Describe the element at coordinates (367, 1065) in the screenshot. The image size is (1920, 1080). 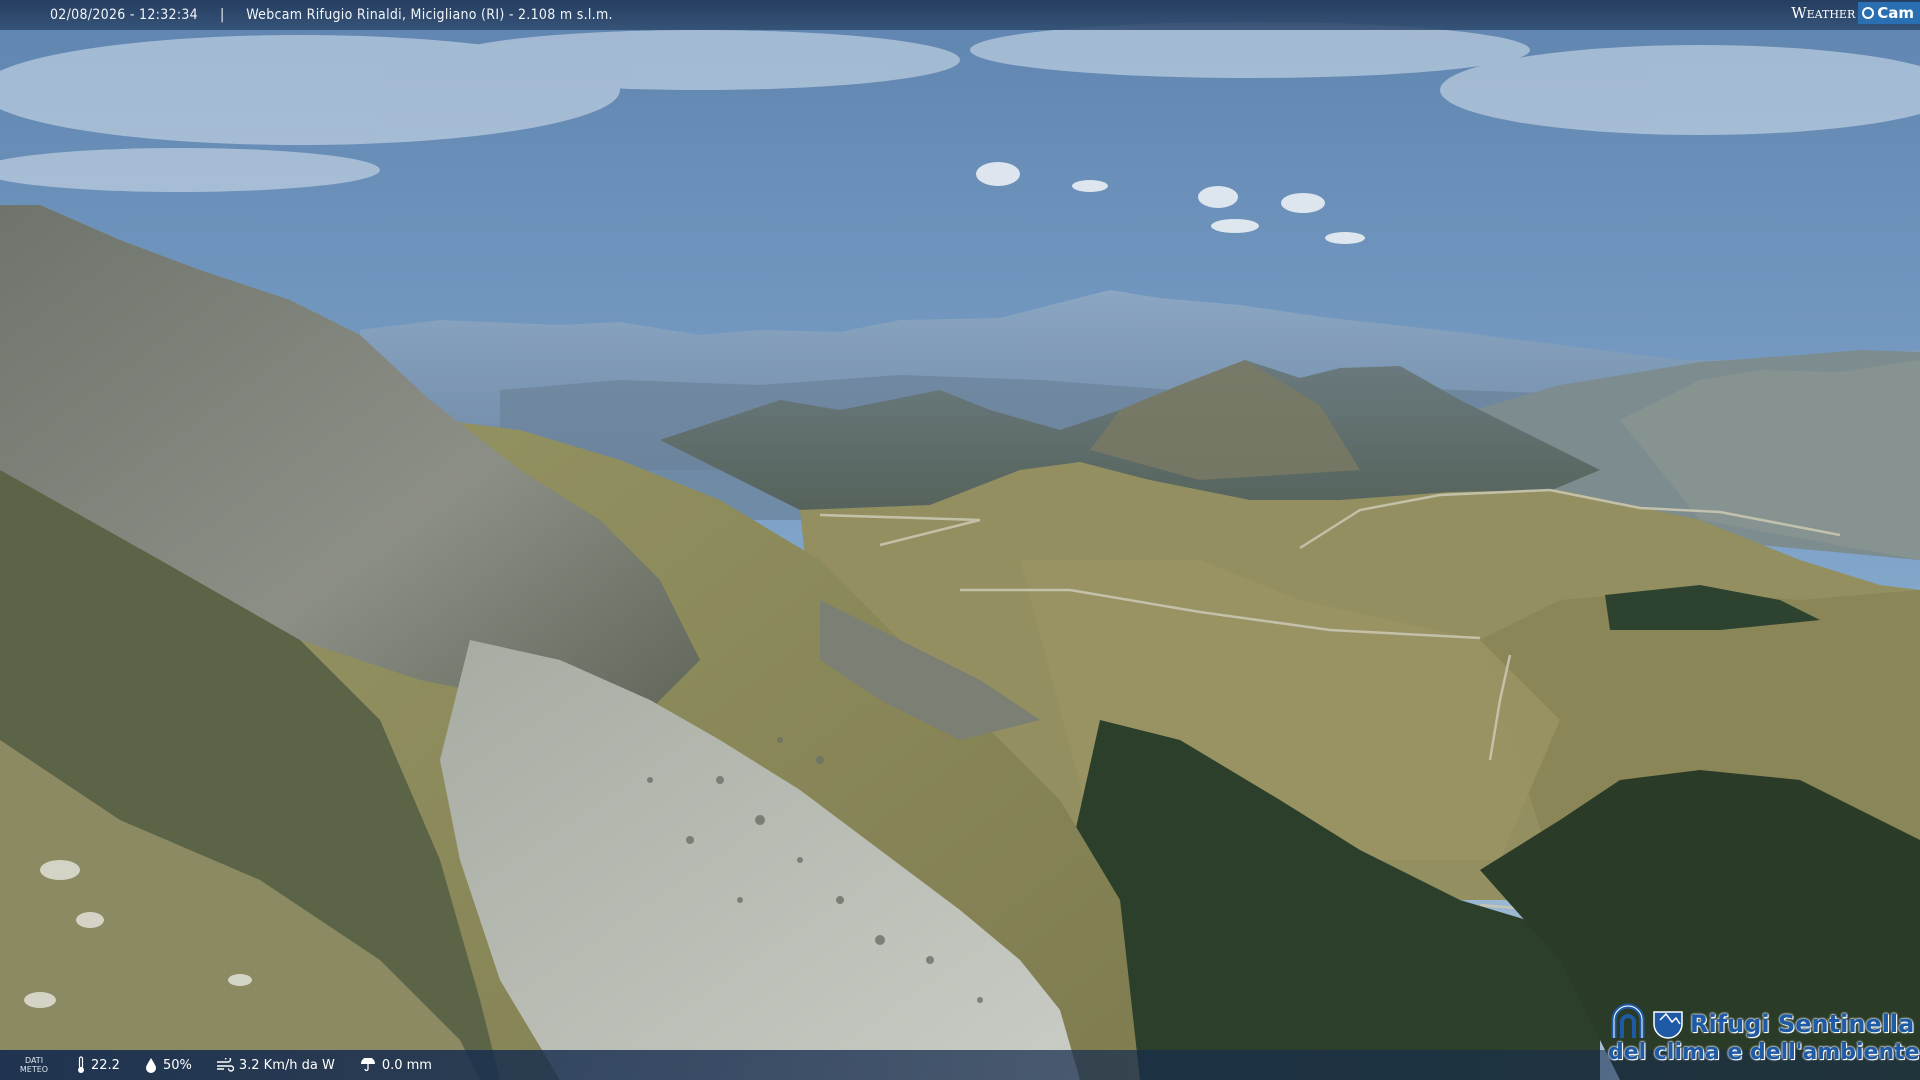
I see `rain-icon` at that location.